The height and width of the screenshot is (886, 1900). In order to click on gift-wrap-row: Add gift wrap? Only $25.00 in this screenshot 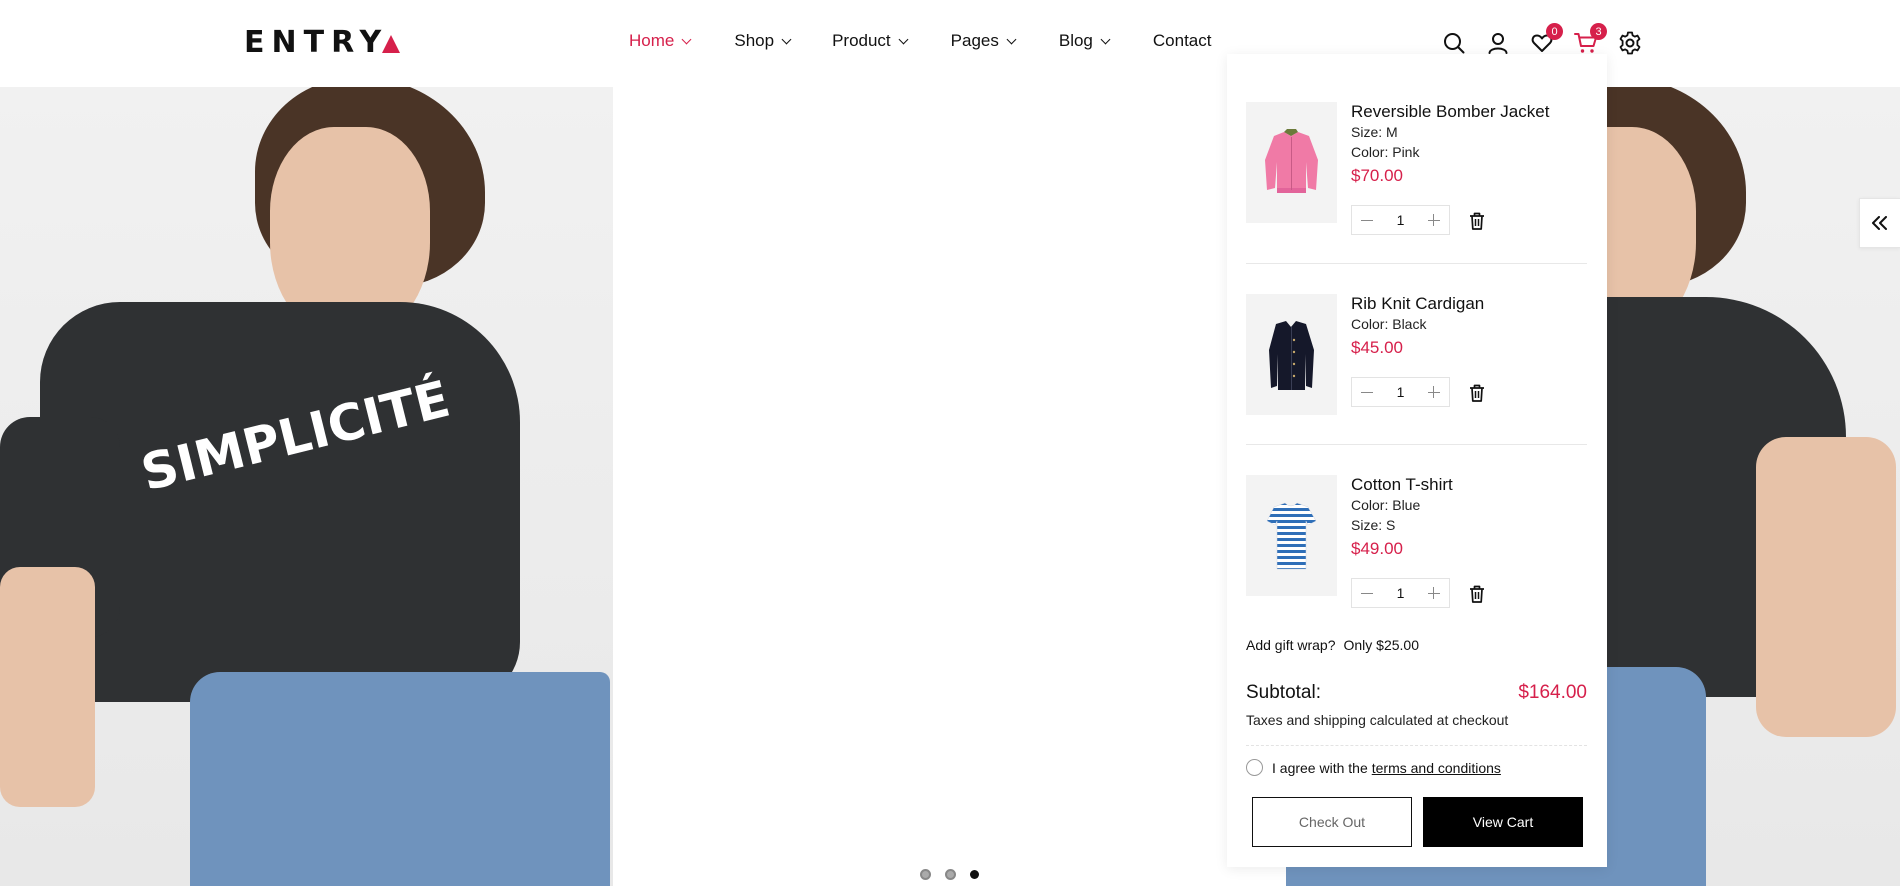, I will do `click(1332, 645)`.